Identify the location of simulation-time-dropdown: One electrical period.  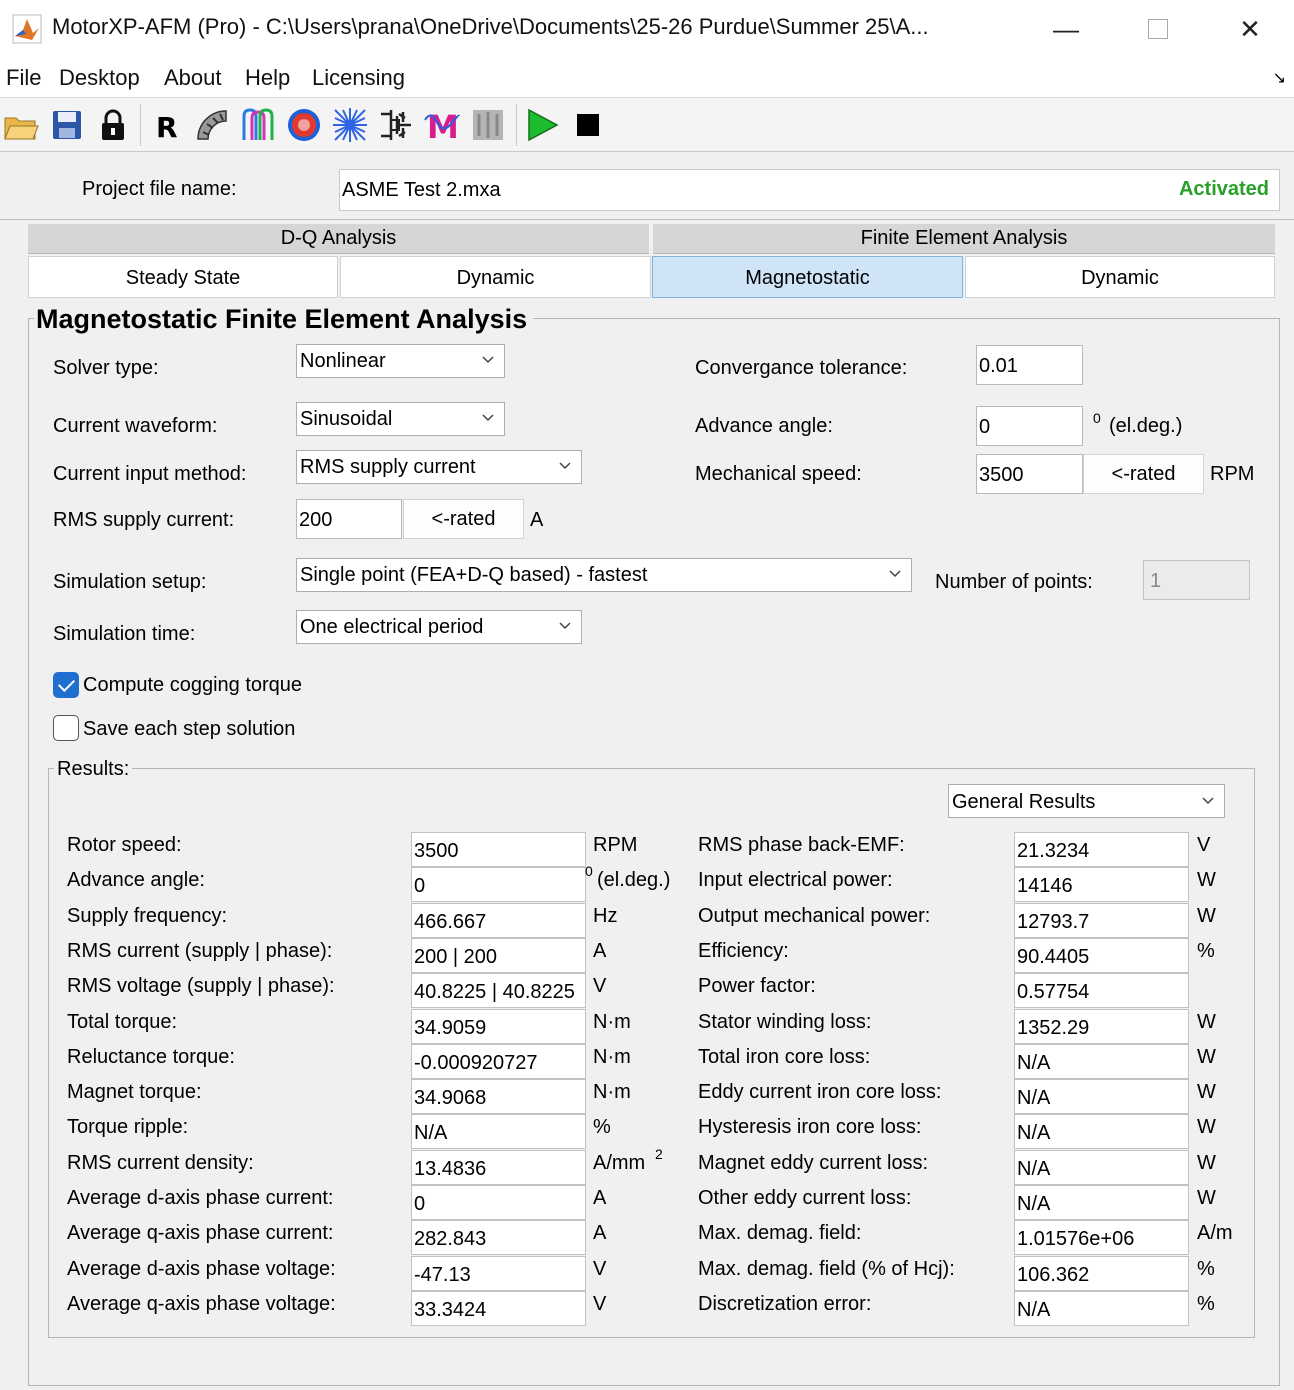
(439, 627).